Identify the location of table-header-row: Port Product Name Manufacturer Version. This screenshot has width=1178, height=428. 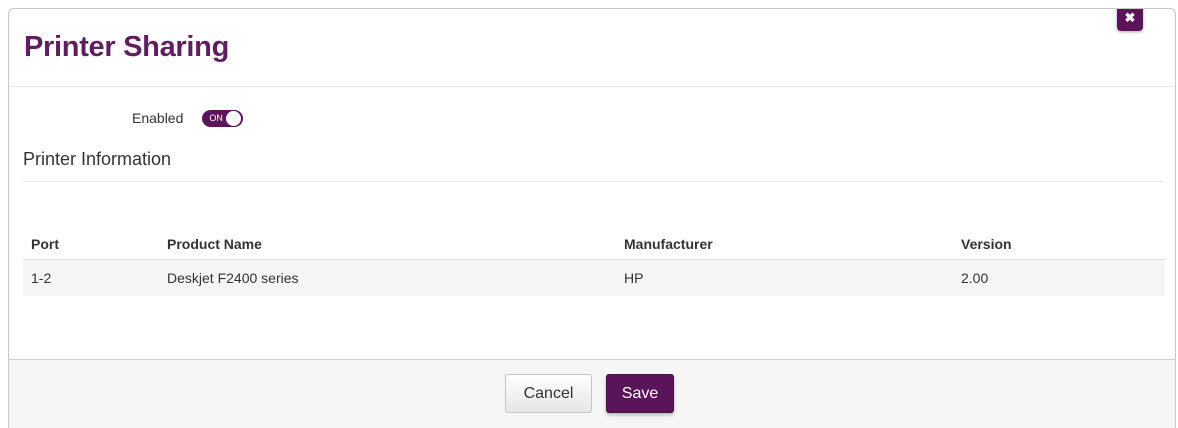
(594, 244).